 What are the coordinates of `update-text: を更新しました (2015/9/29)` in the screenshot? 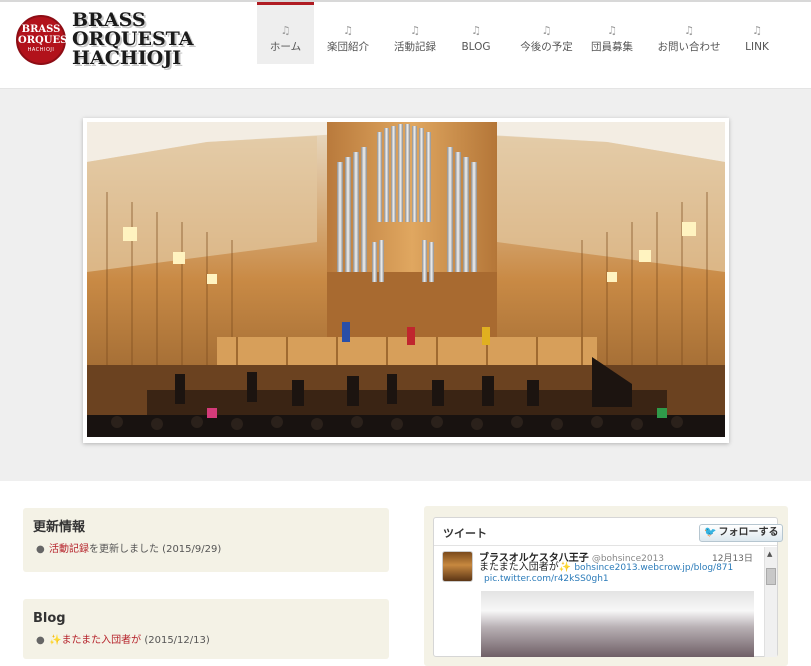 It's located at (155, 549).